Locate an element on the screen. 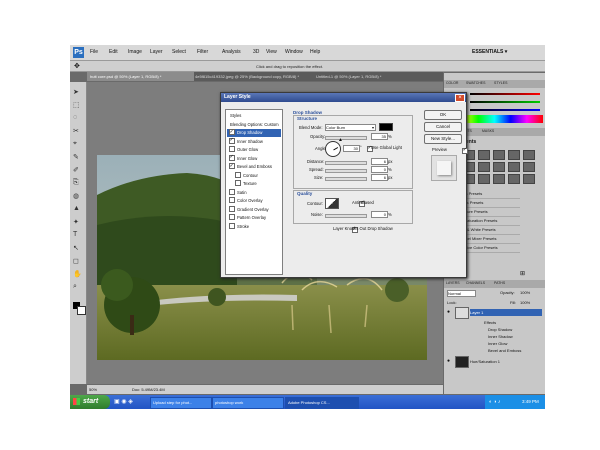 This screenshot has height=450, width=600. menu-filter: Filter is located at coordinates (202, 52).